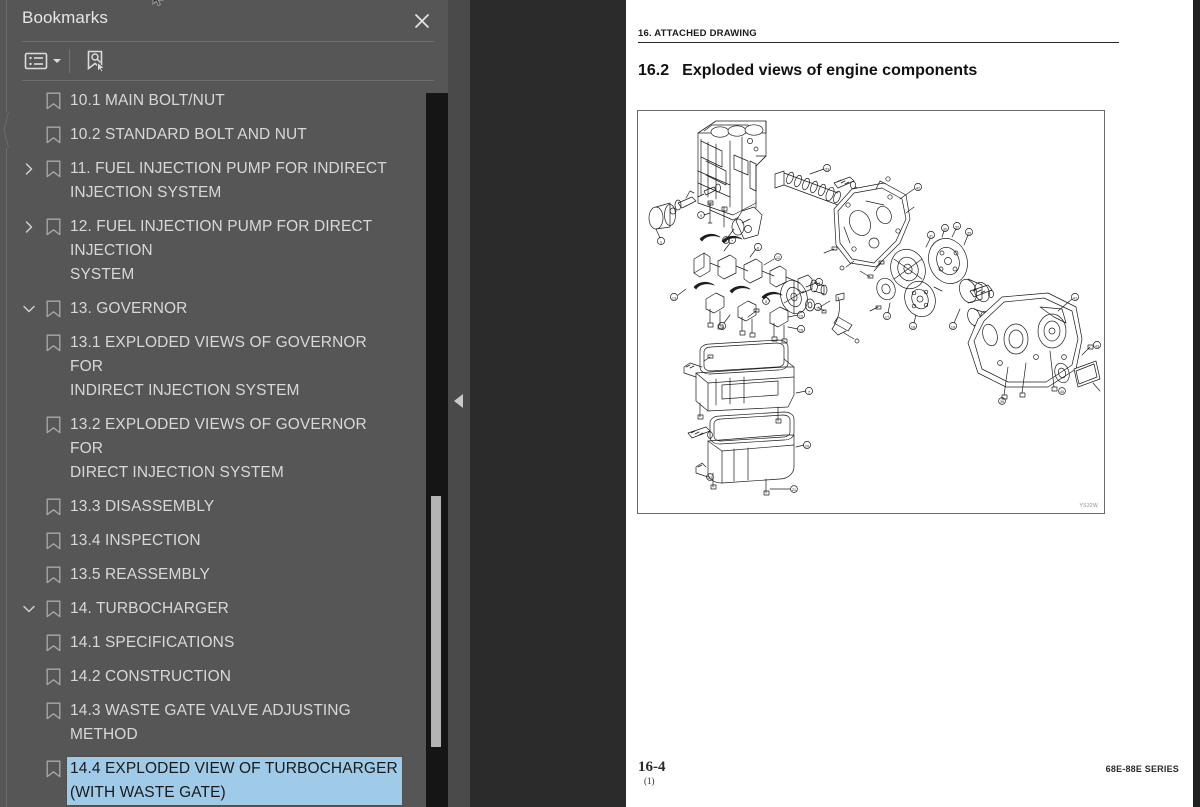 The height and width of the screenshot is (807, 1200). Describe the element at coordinates (210, 722) in the screenshot. I see `bookmark-label: 14.3 WASTE GATE VALVE ADJUSTING METHOD` at that location.